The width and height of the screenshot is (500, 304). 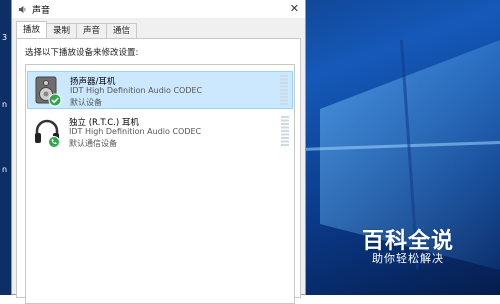 I want to click on window-title: 声音, so click(x=41, y=10).